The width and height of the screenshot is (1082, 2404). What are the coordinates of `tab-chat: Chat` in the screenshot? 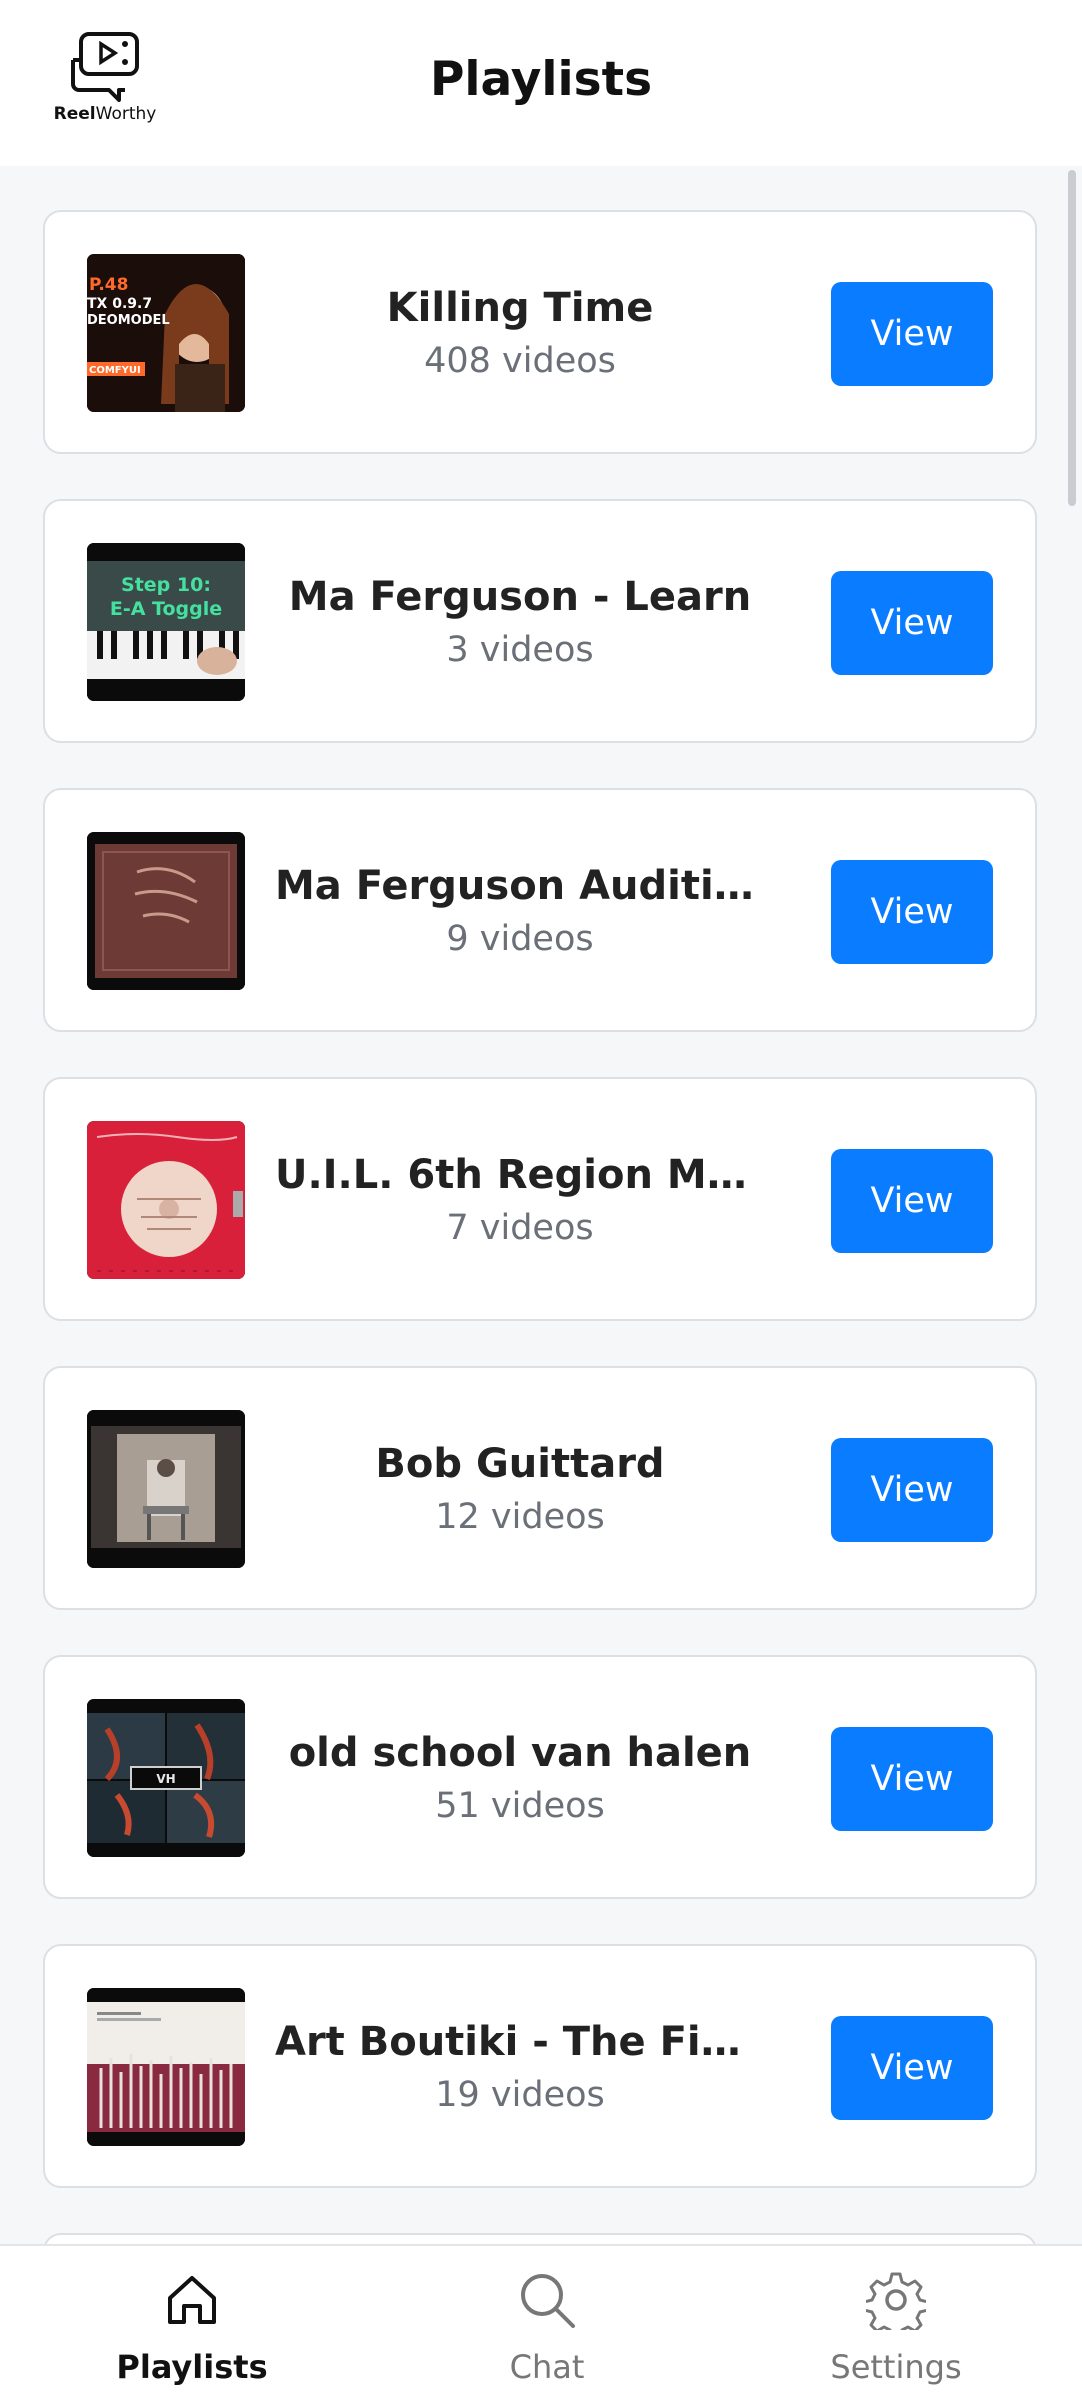 It's located at (547, 2325).